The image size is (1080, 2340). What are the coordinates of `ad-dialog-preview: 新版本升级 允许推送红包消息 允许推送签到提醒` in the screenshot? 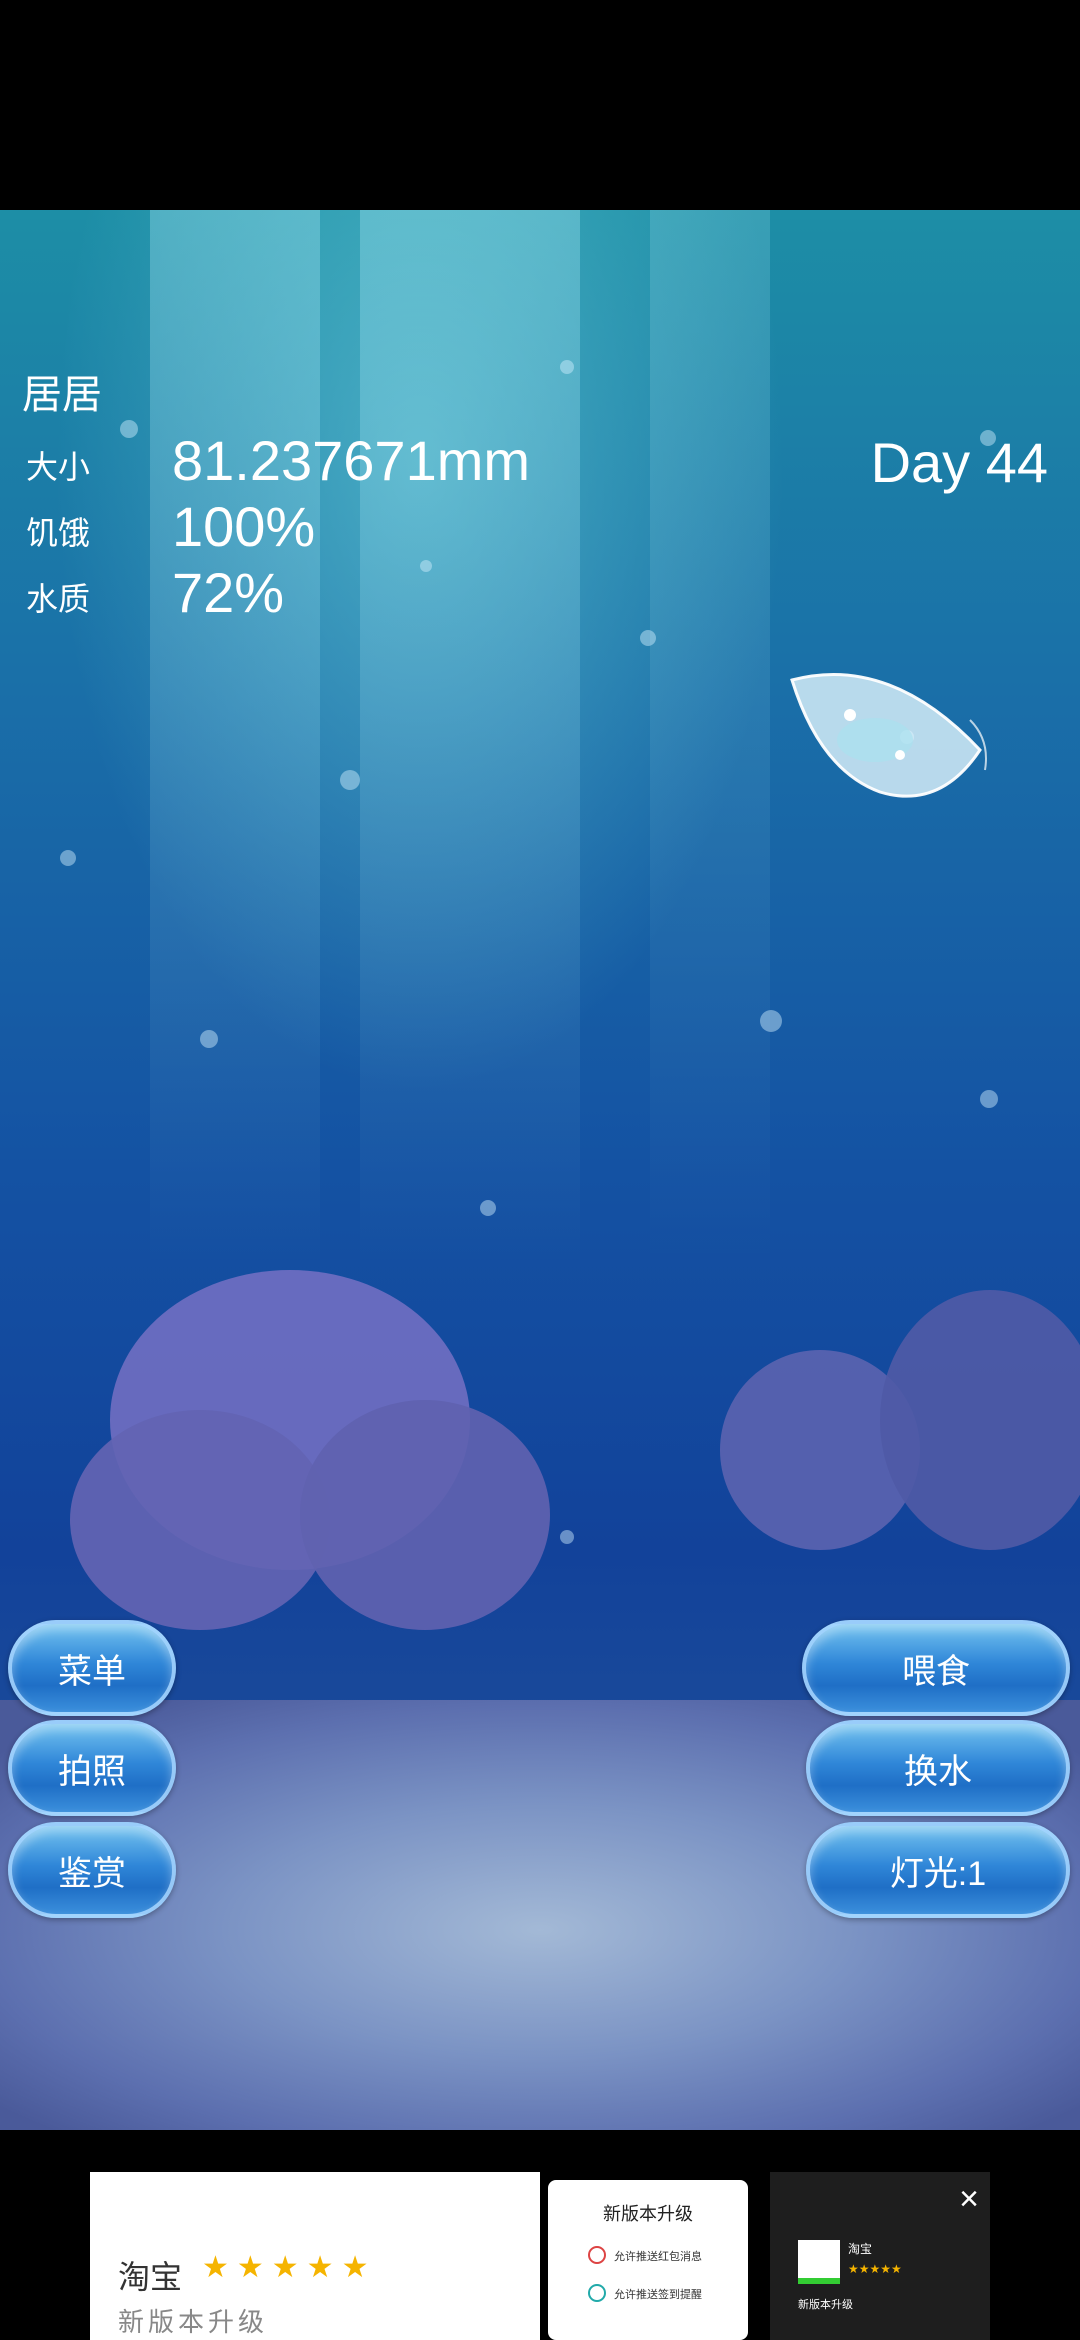 It's located at (648, 2260).